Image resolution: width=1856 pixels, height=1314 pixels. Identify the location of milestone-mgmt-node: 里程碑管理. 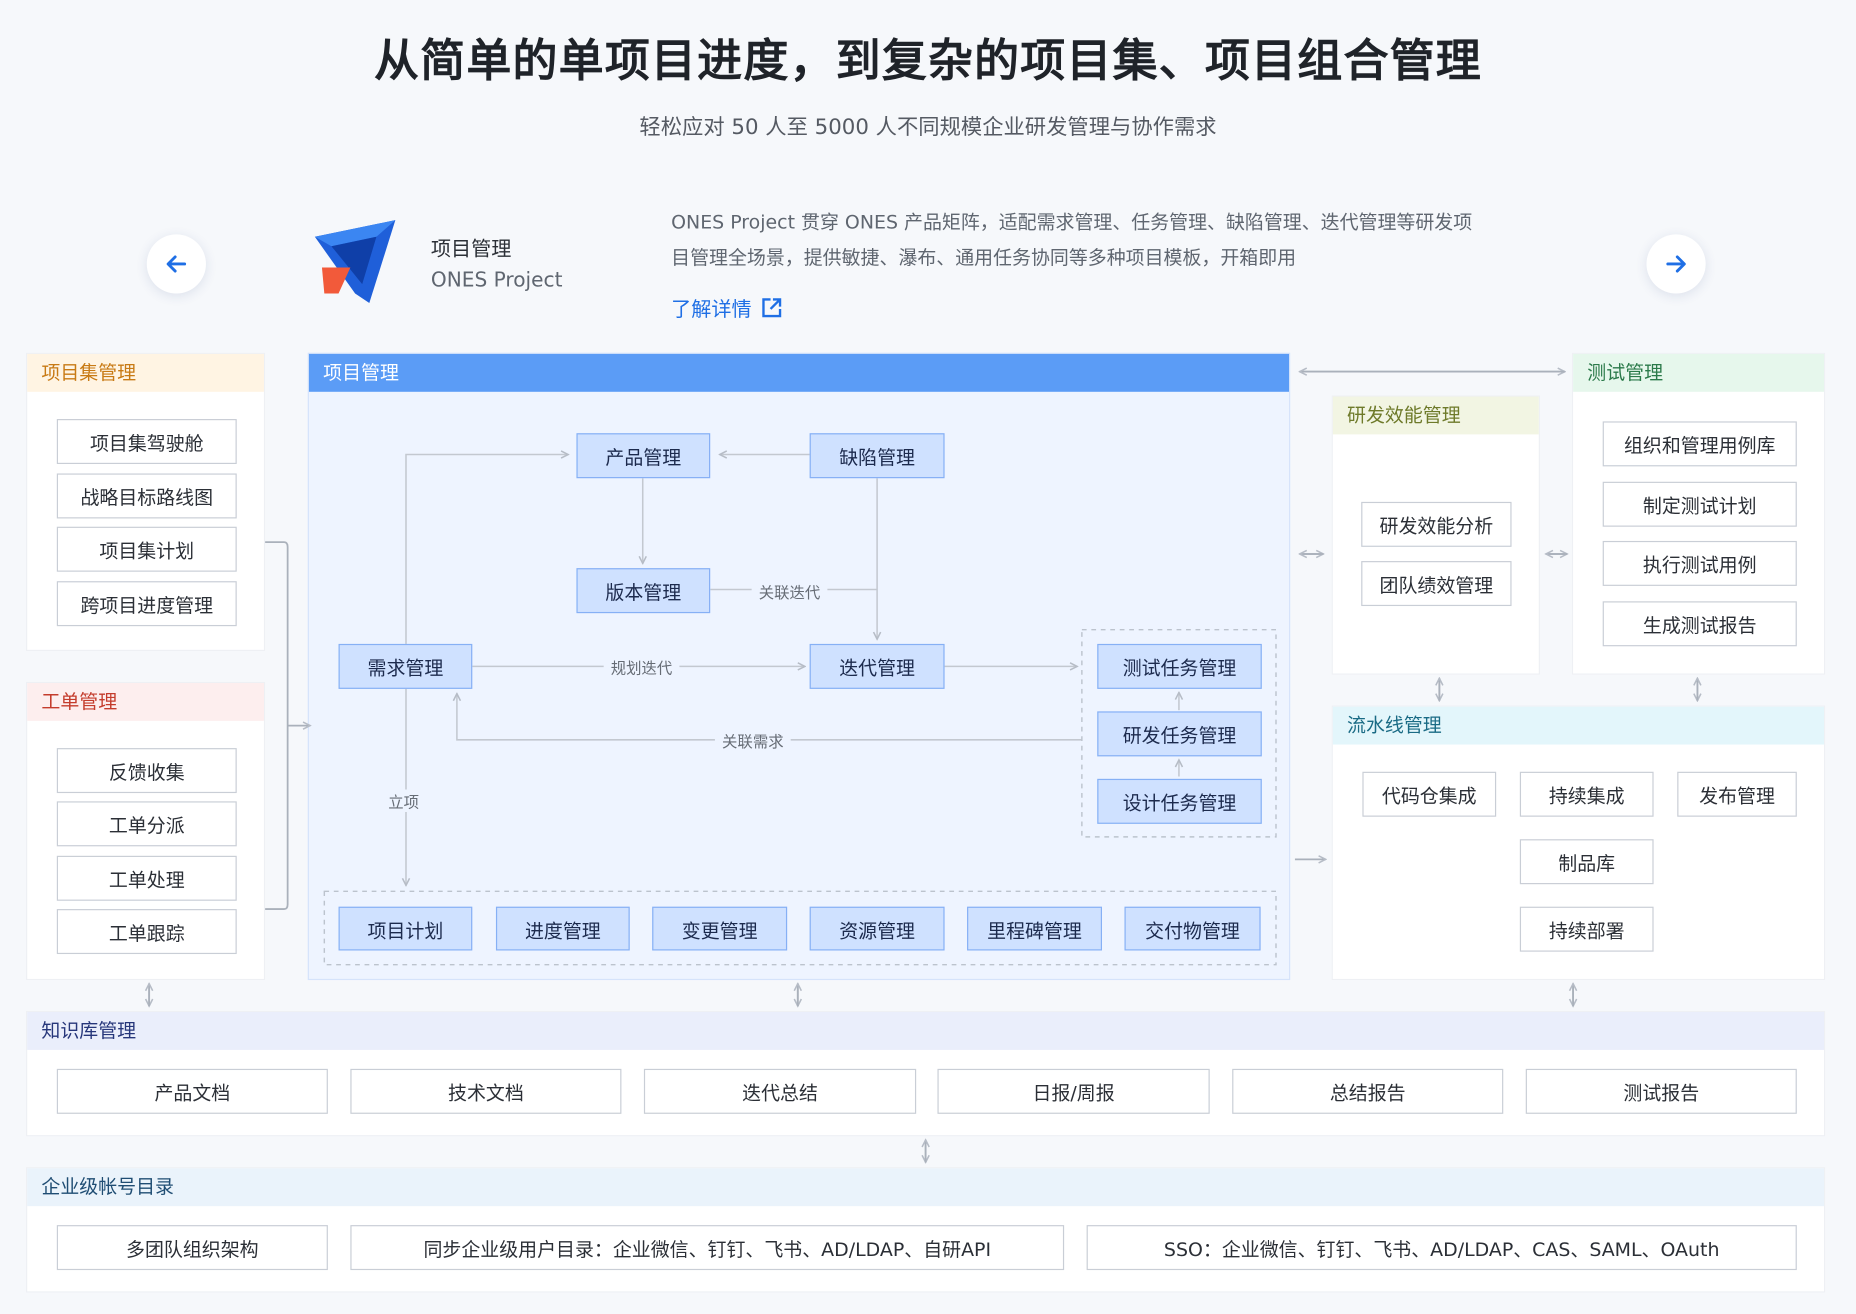
(1034, 928).